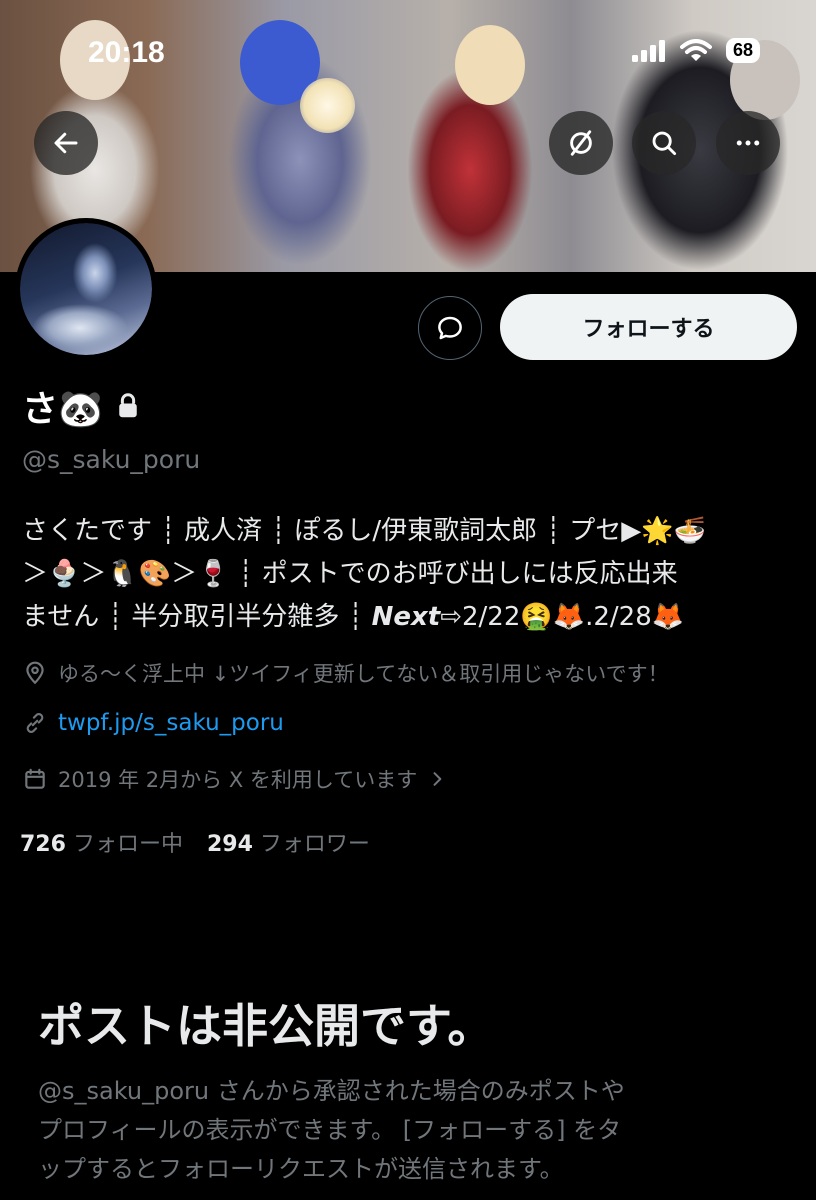 This screenshot has height=1200, width=816. Describe the element at coordinates (742, 50) in the screenshot. I see `battery-indicator: 68` at that location.